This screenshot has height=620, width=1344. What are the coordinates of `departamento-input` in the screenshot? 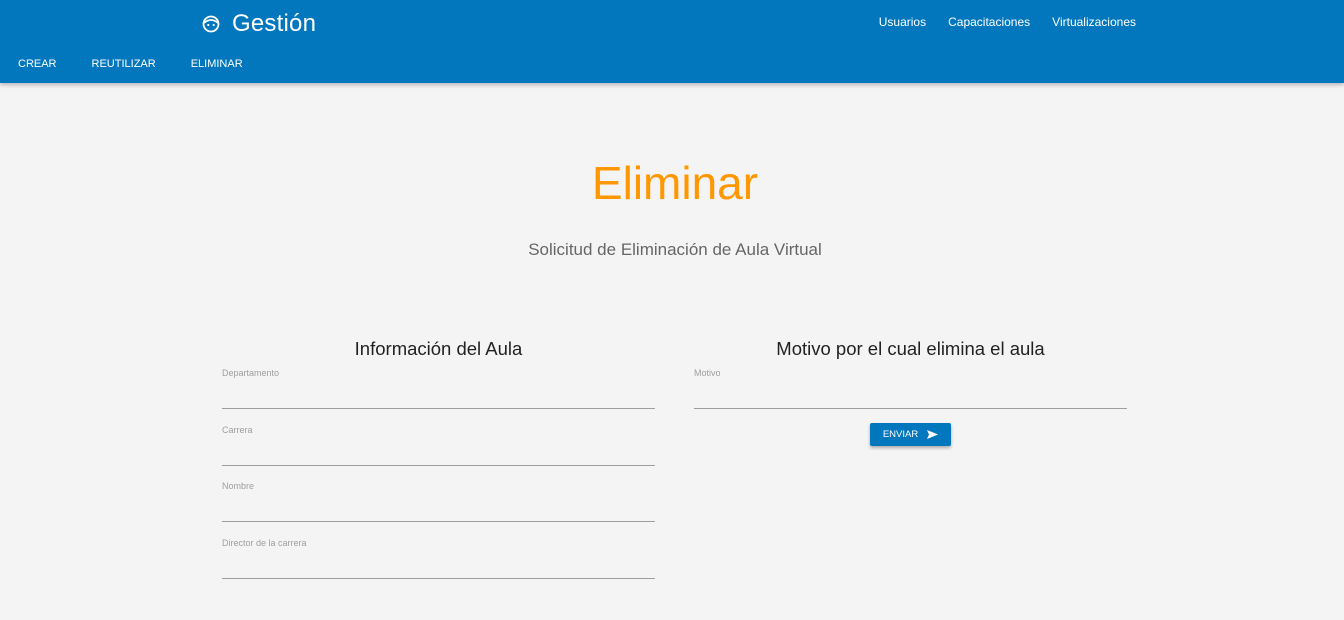 It's located at (438, 393).